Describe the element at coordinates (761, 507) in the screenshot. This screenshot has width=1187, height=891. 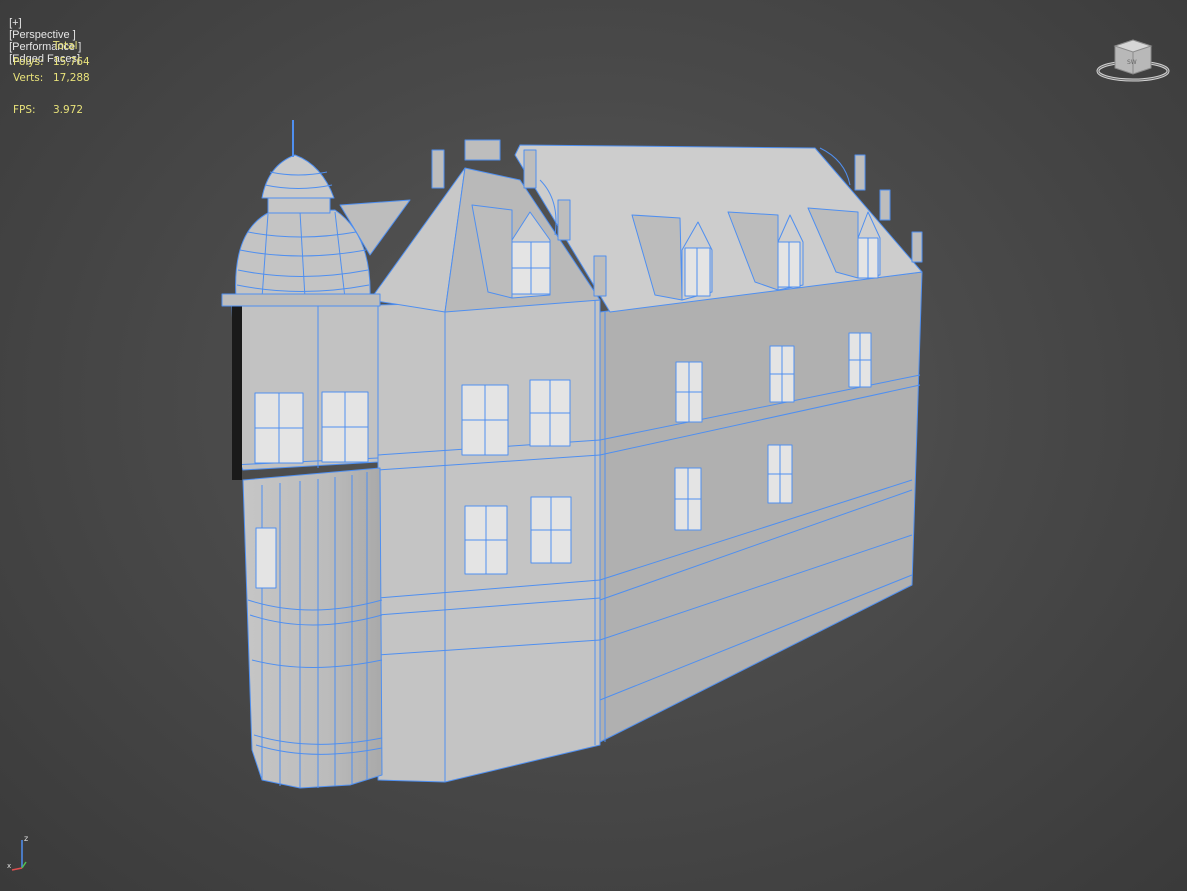
I see `right-facade` at that location.